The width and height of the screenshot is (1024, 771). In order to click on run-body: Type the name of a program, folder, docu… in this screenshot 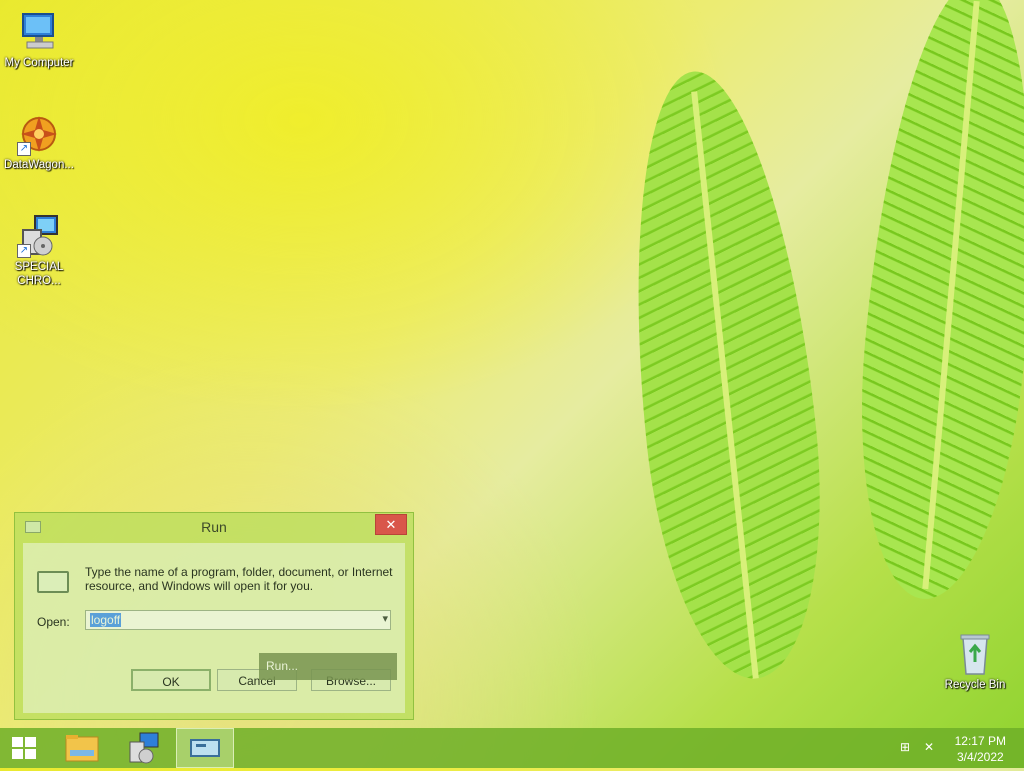, I will do `click(214, 628)`.